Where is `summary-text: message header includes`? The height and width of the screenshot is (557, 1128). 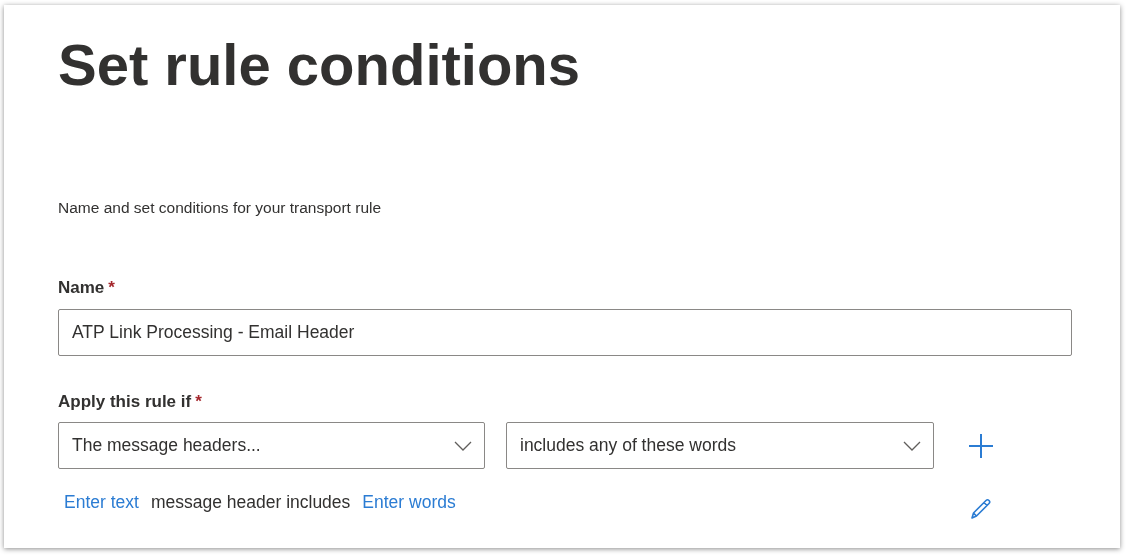
summary-text: message header includes is located at coordinates (250, 502).